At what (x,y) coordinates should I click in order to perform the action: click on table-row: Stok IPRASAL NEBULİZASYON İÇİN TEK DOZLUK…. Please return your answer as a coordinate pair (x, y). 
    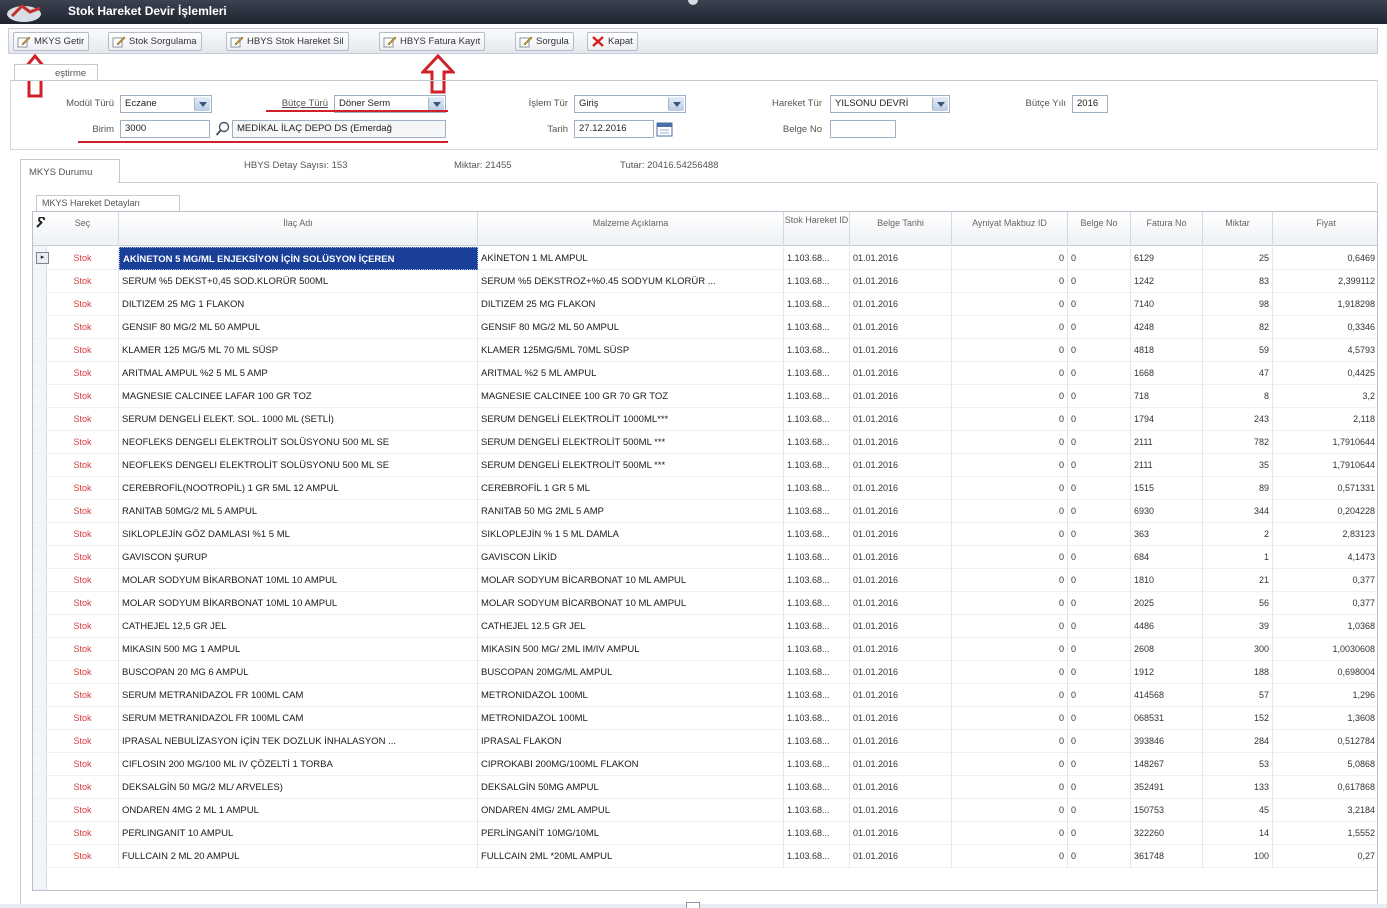
    Looking at the image, I should click on (705, 741).